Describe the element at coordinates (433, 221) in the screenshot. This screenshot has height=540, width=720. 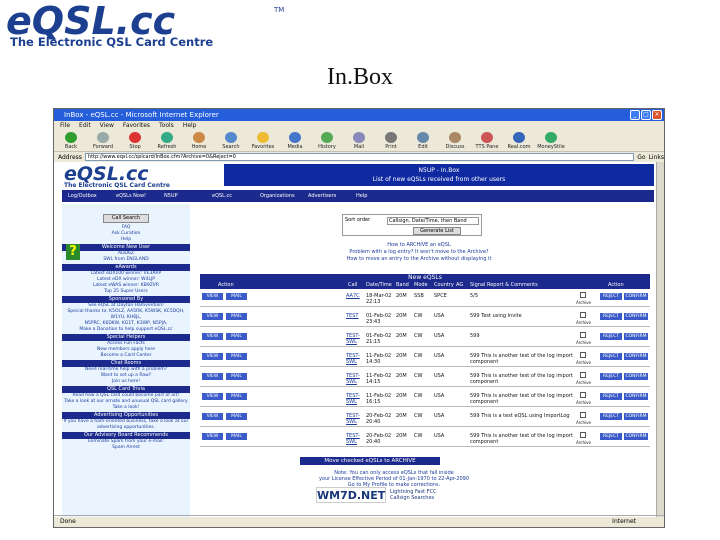
I see `sort-select: Callsign, Date/Time, then Band` at that location.